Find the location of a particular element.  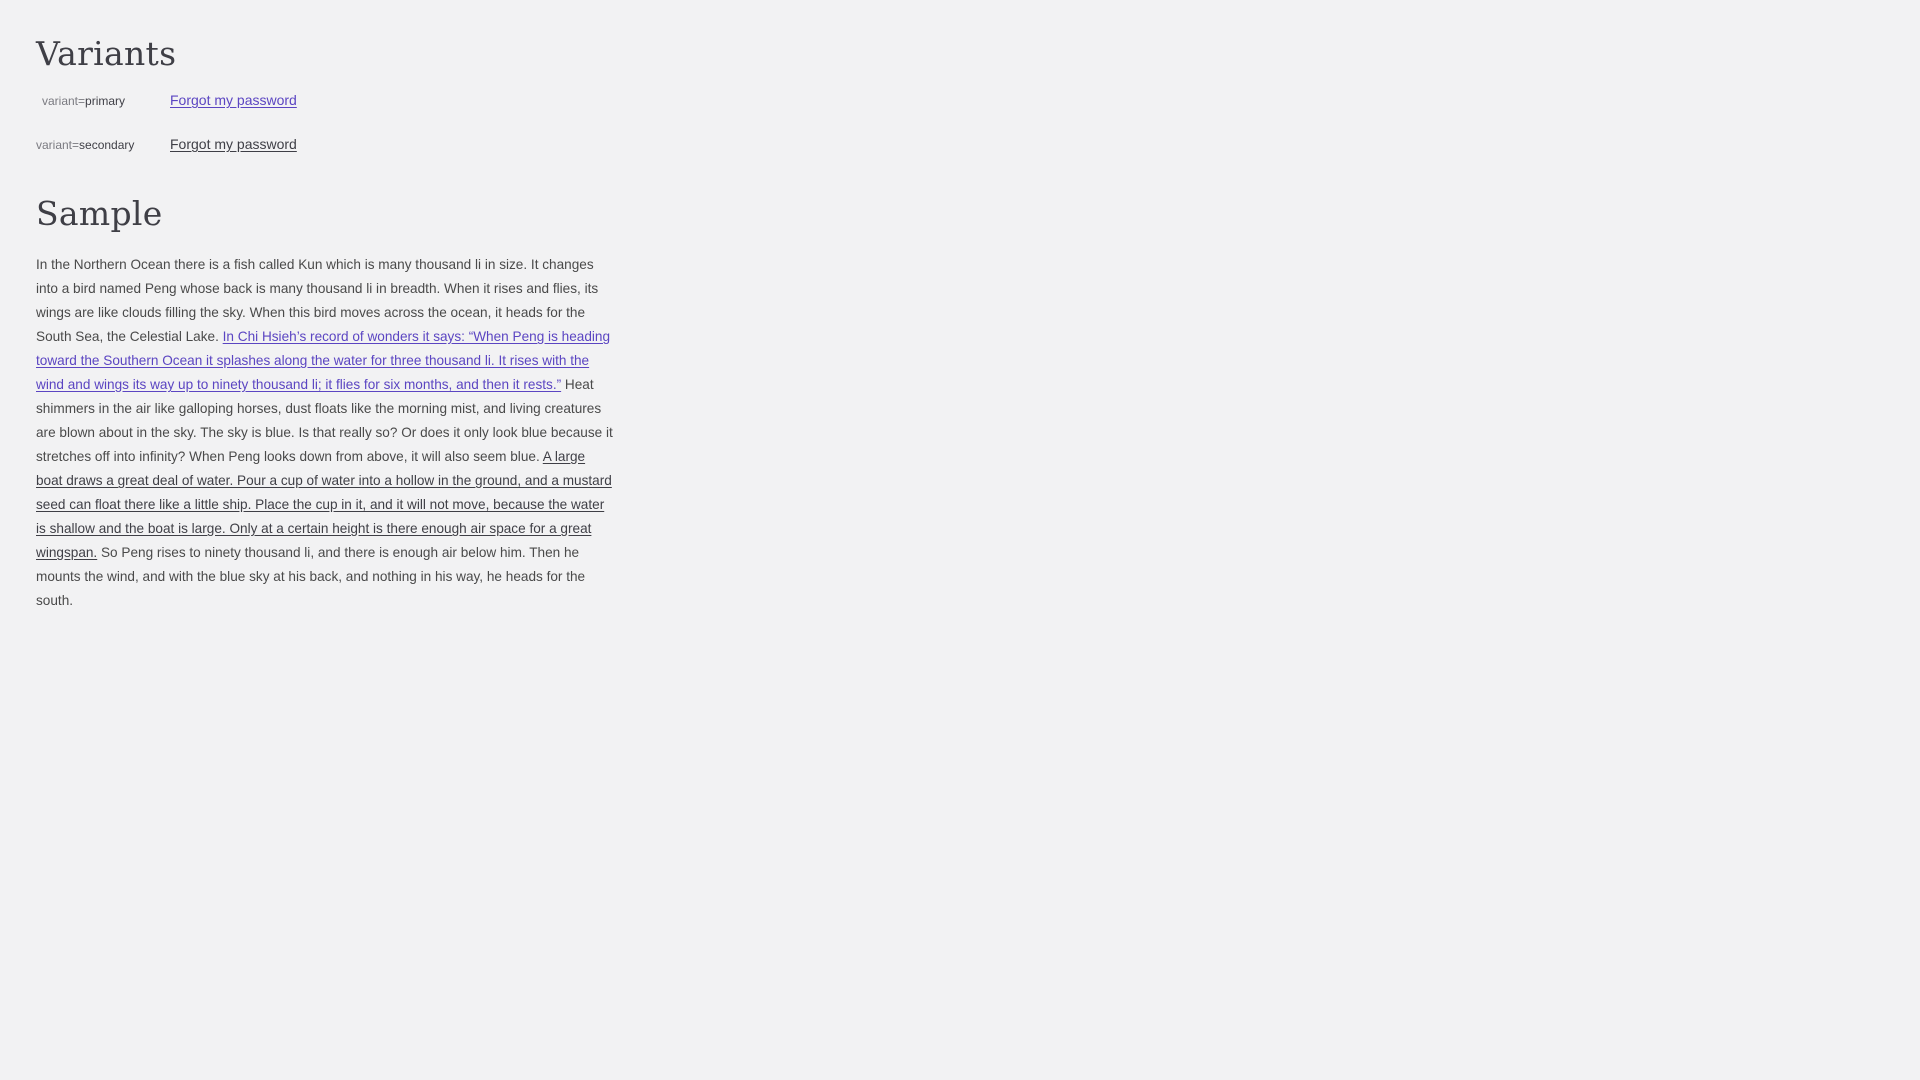

variant-label-secondary: variant=secondary is located at coordinates (103, 145).